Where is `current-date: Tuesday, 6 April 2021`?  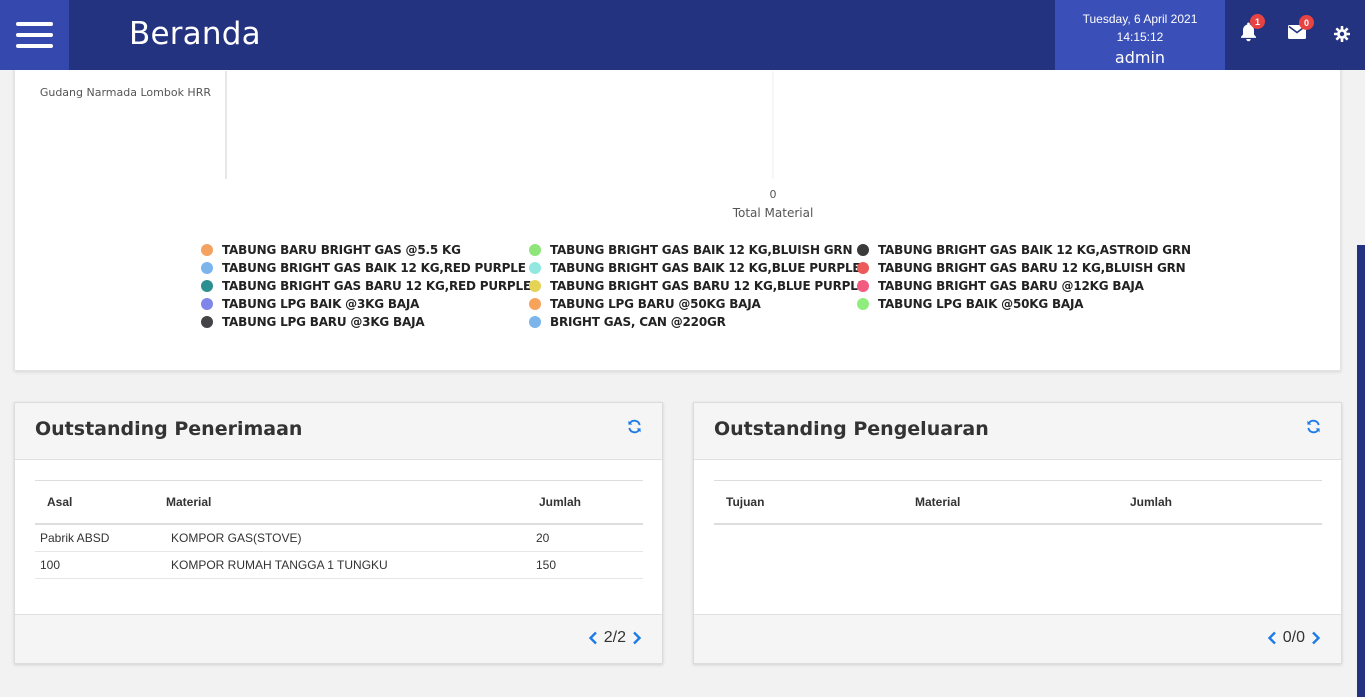
current-date: Tuesday, 6 April 2021 is located at coordinates (1140, 19).